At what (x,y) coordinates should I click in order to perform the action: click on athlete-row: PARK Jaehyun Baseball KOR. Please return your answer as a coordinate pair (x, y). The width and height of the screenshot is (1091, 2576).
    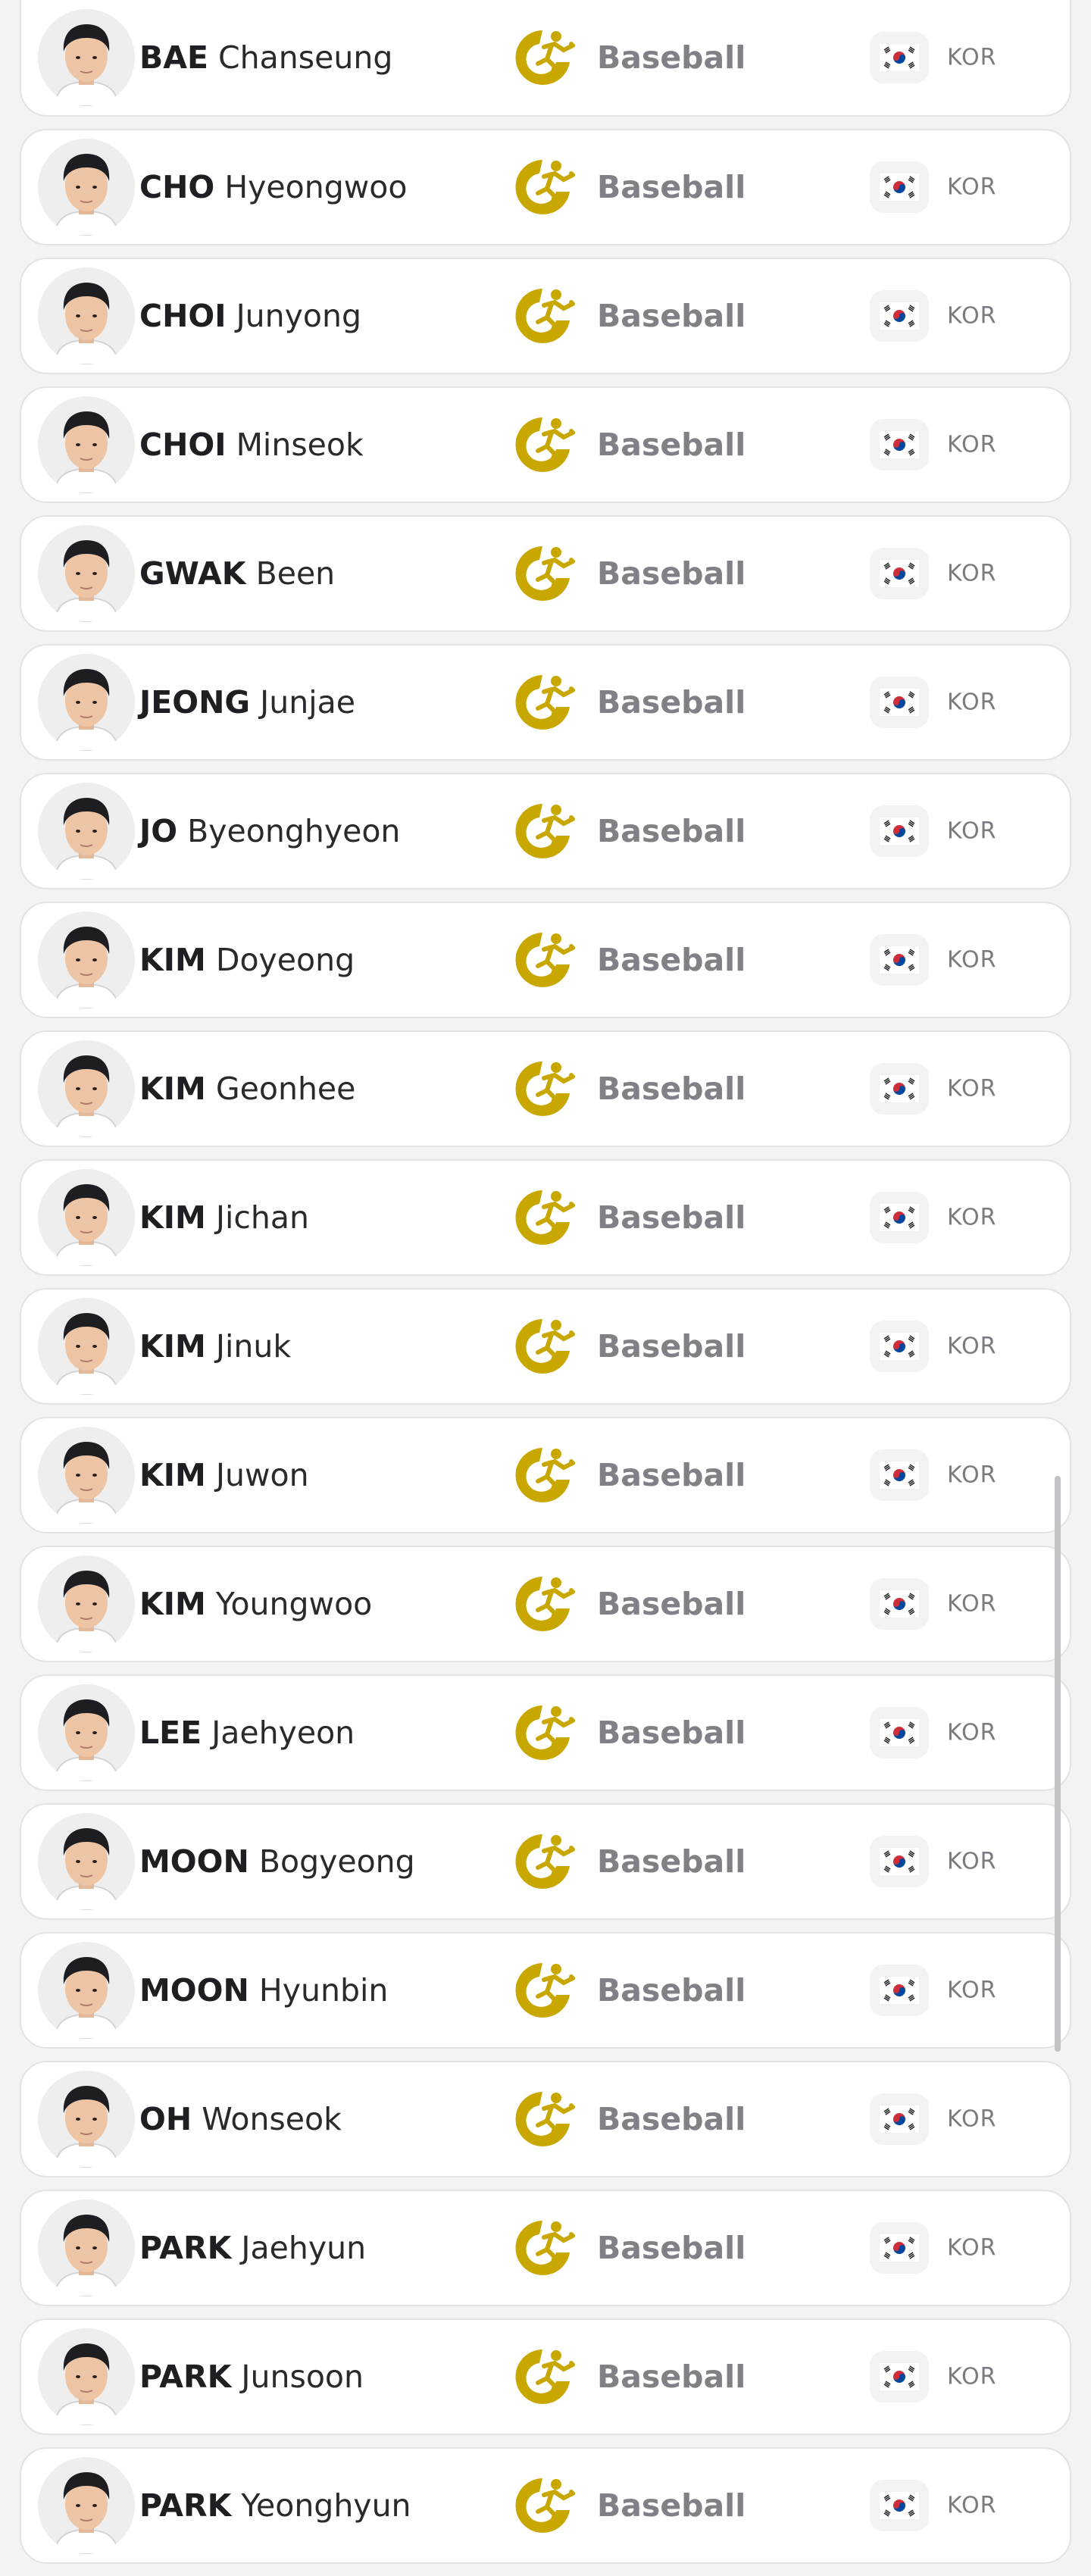
    Looking at the image, I should click on (545, 2248).